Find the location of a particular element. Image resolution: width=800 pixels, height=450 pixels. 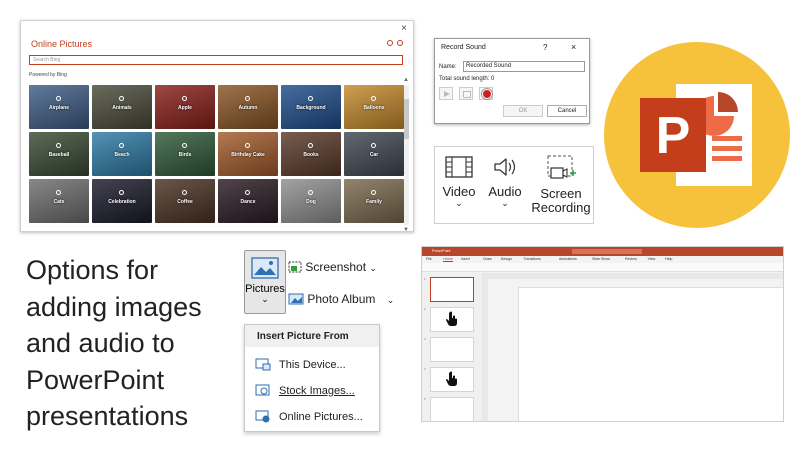

image-category-tile: Autumn is located at coordinates (248, 107).